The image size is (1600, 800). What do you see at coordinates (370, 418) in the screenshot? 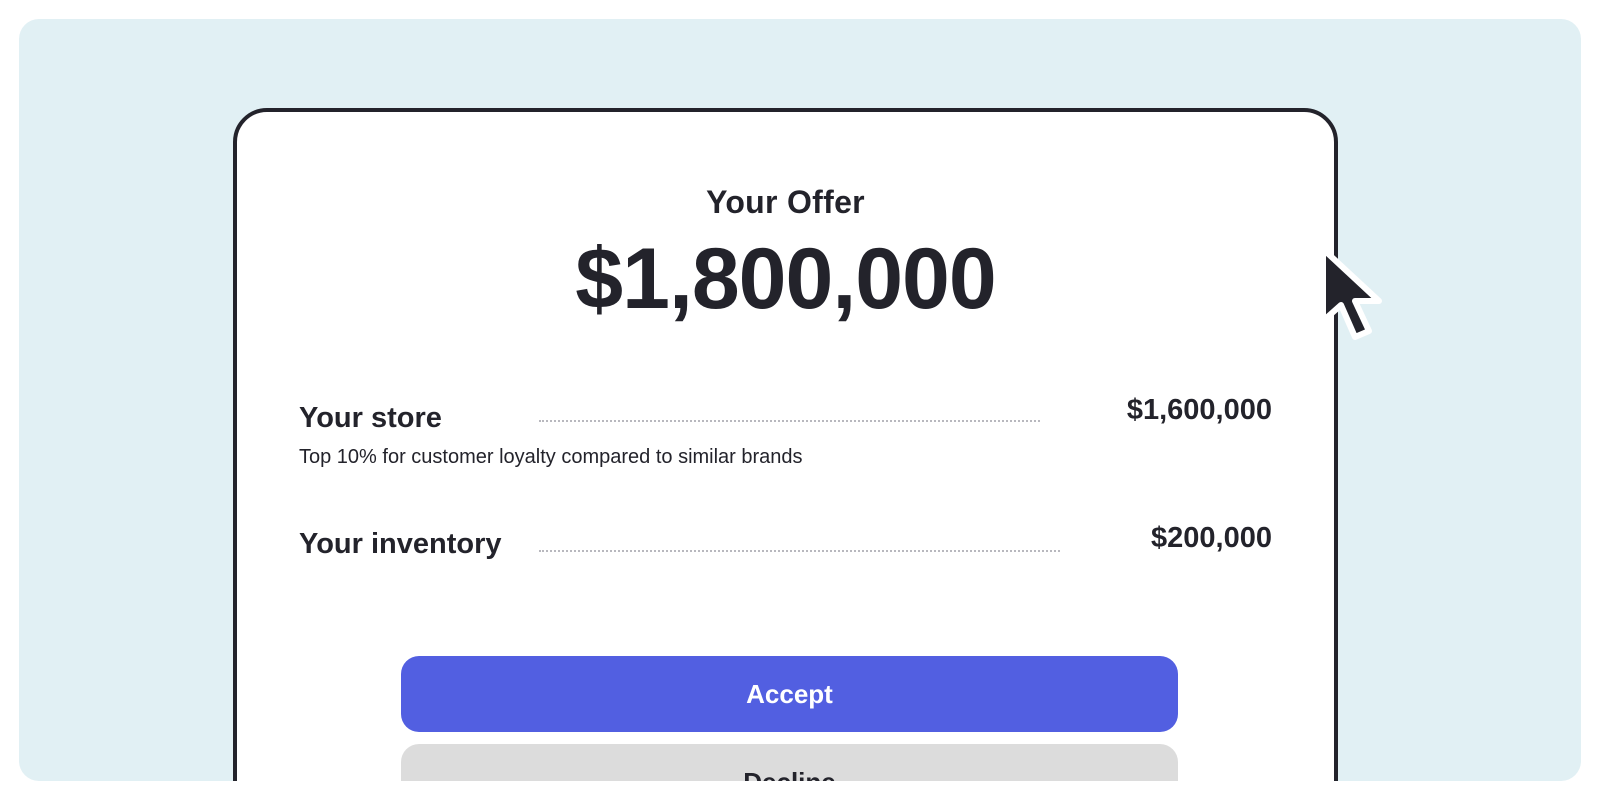
I see `store-title: Your store` at bounding box center [370, 418].